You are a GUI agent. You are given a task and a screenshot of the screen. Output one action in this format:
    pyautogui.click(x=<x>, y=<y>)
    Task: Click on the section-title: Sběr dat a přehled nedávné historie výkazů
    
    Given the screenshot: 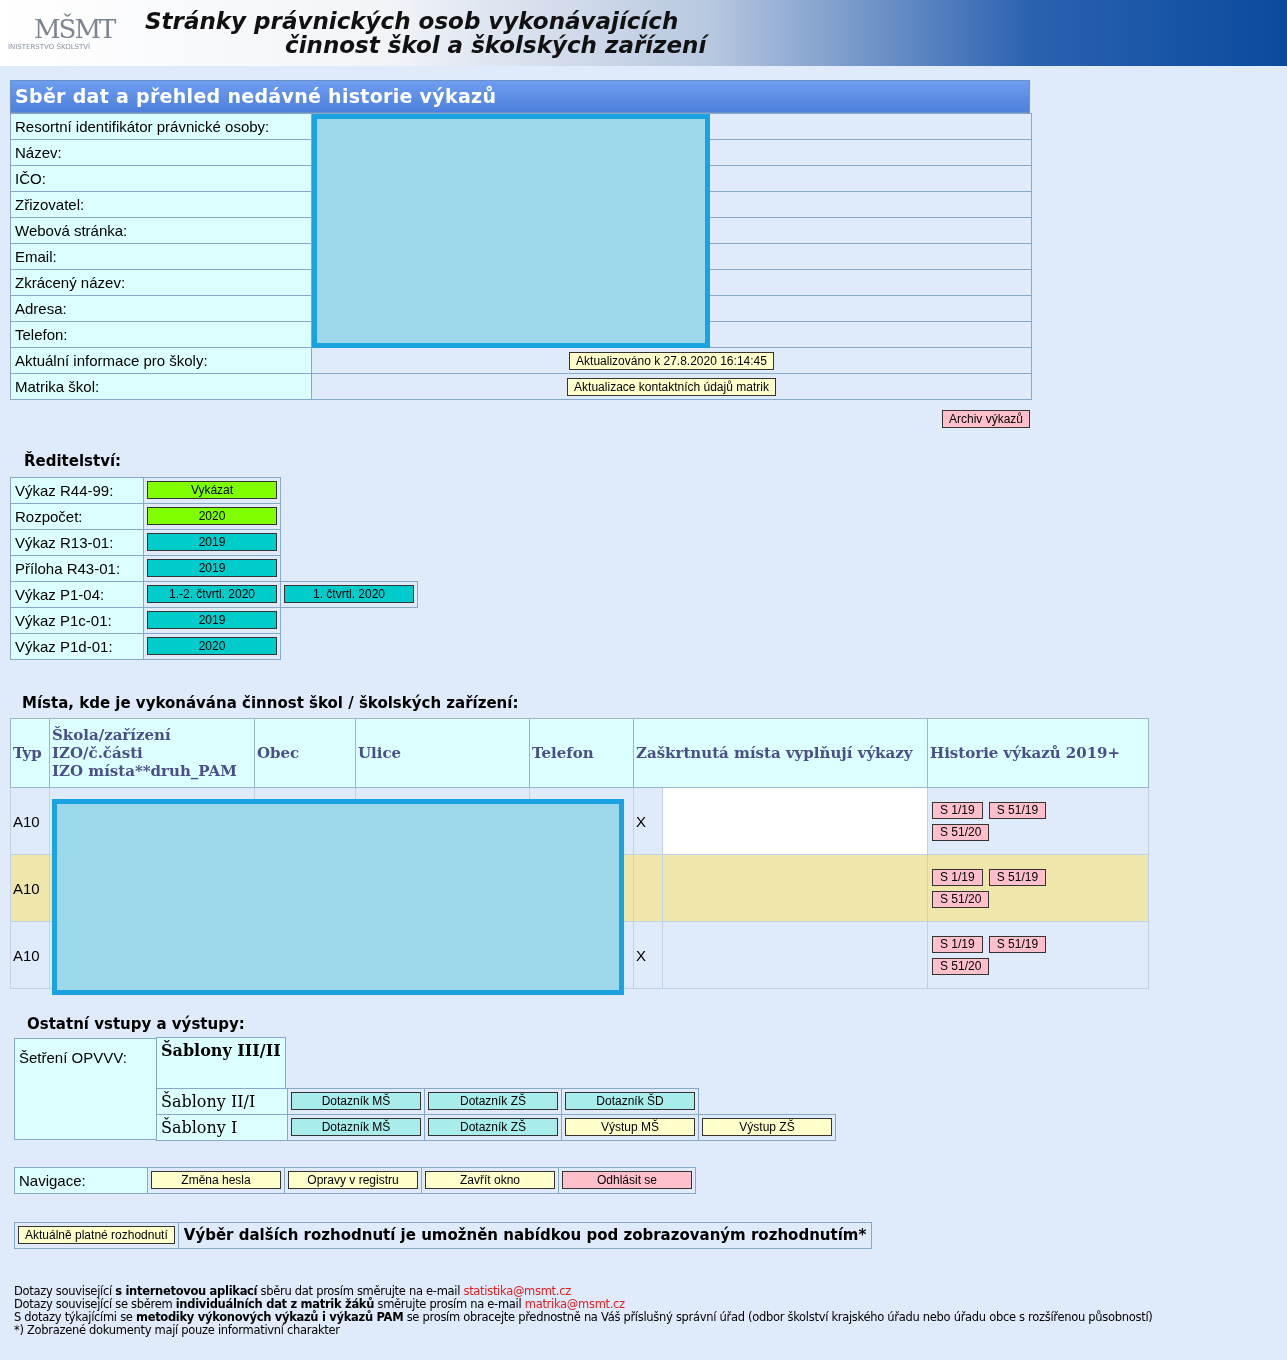 What is the action you would take?
    pyautogui.click(x=520, y=96)
    